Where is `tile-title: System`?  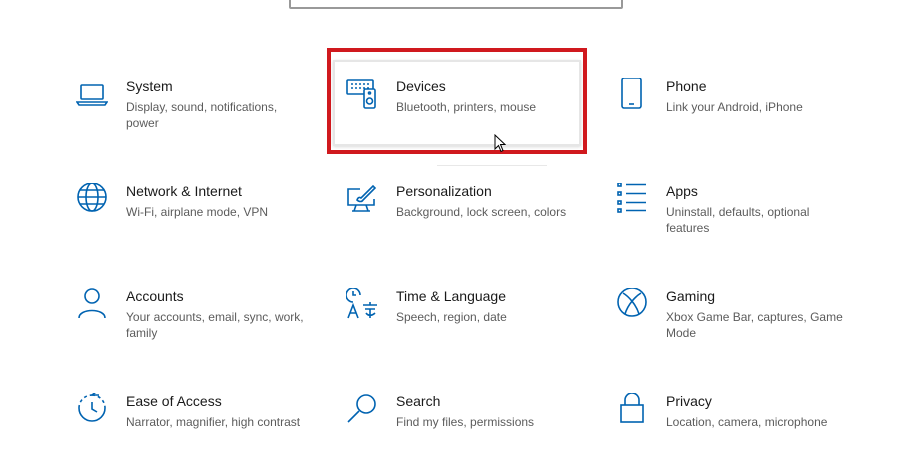
tile-title: System is located at coordinates (149, 86).